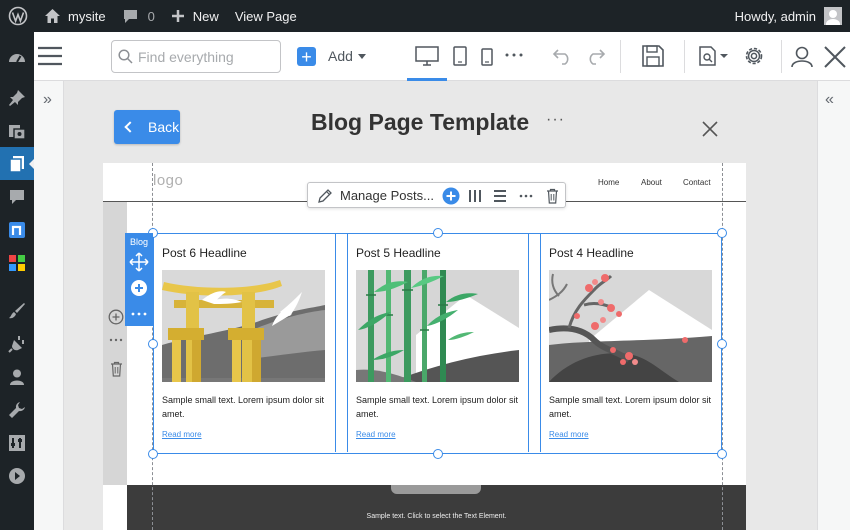 The height and width of the screenshot is (530, 850). I want to click on close-builder-icon, so click(835, 57).